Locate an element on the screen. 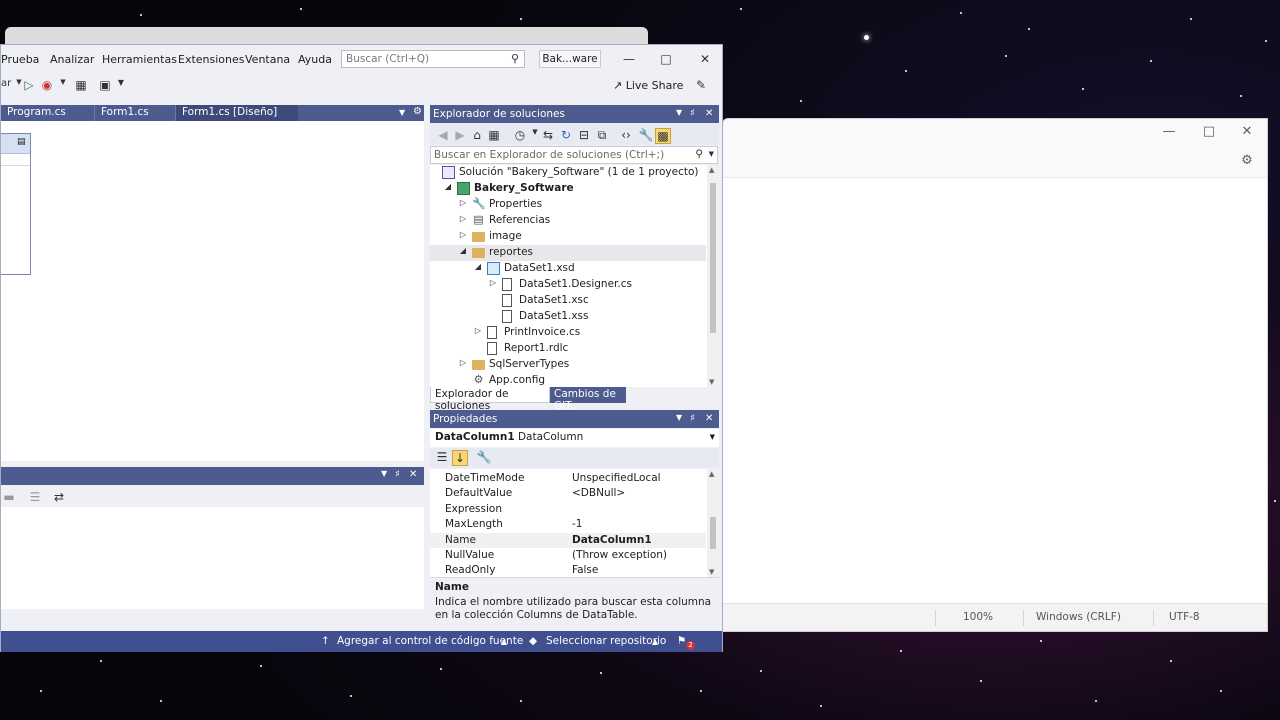 This screenshot has height=720, width=1280. property-value: UnspecifiedLocal is located at coordinates (616, 478).